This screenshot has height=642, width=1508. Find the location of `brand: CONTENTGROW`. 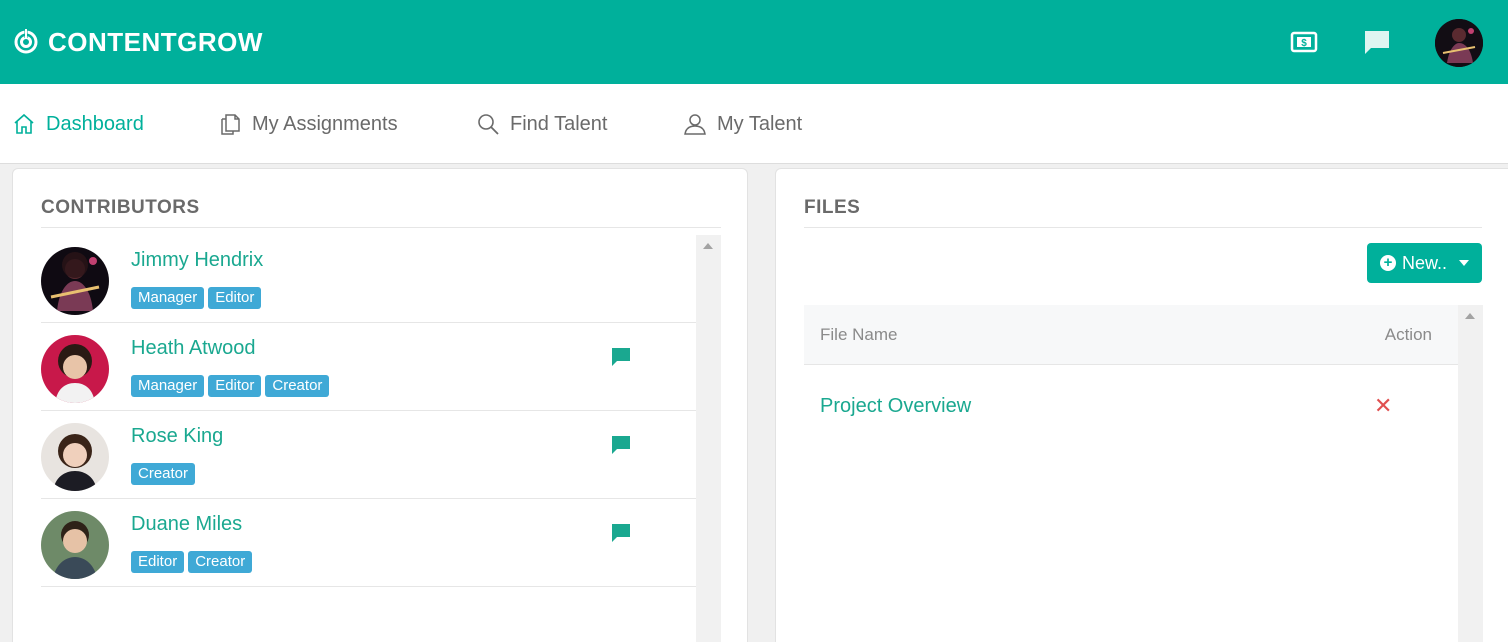

brand: CONTENTGROW is located at coordinates (137, 42).